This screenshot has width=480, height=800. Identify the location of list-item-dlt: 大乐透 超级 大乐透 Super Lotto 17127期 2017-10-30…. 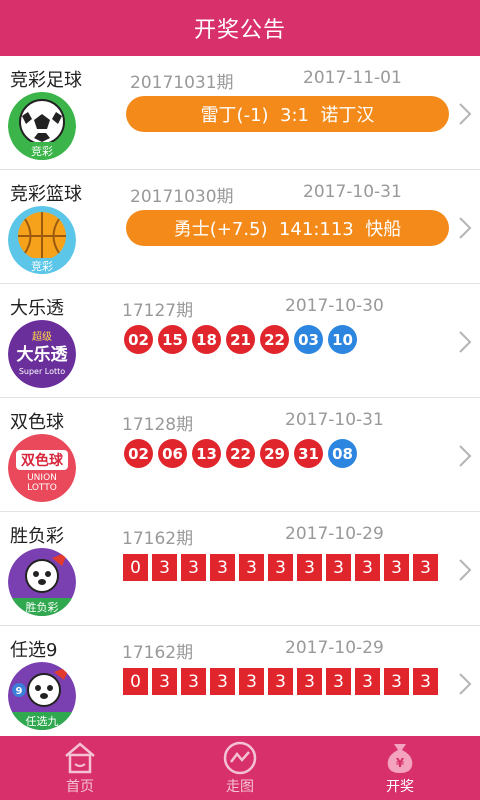
(240, 341).